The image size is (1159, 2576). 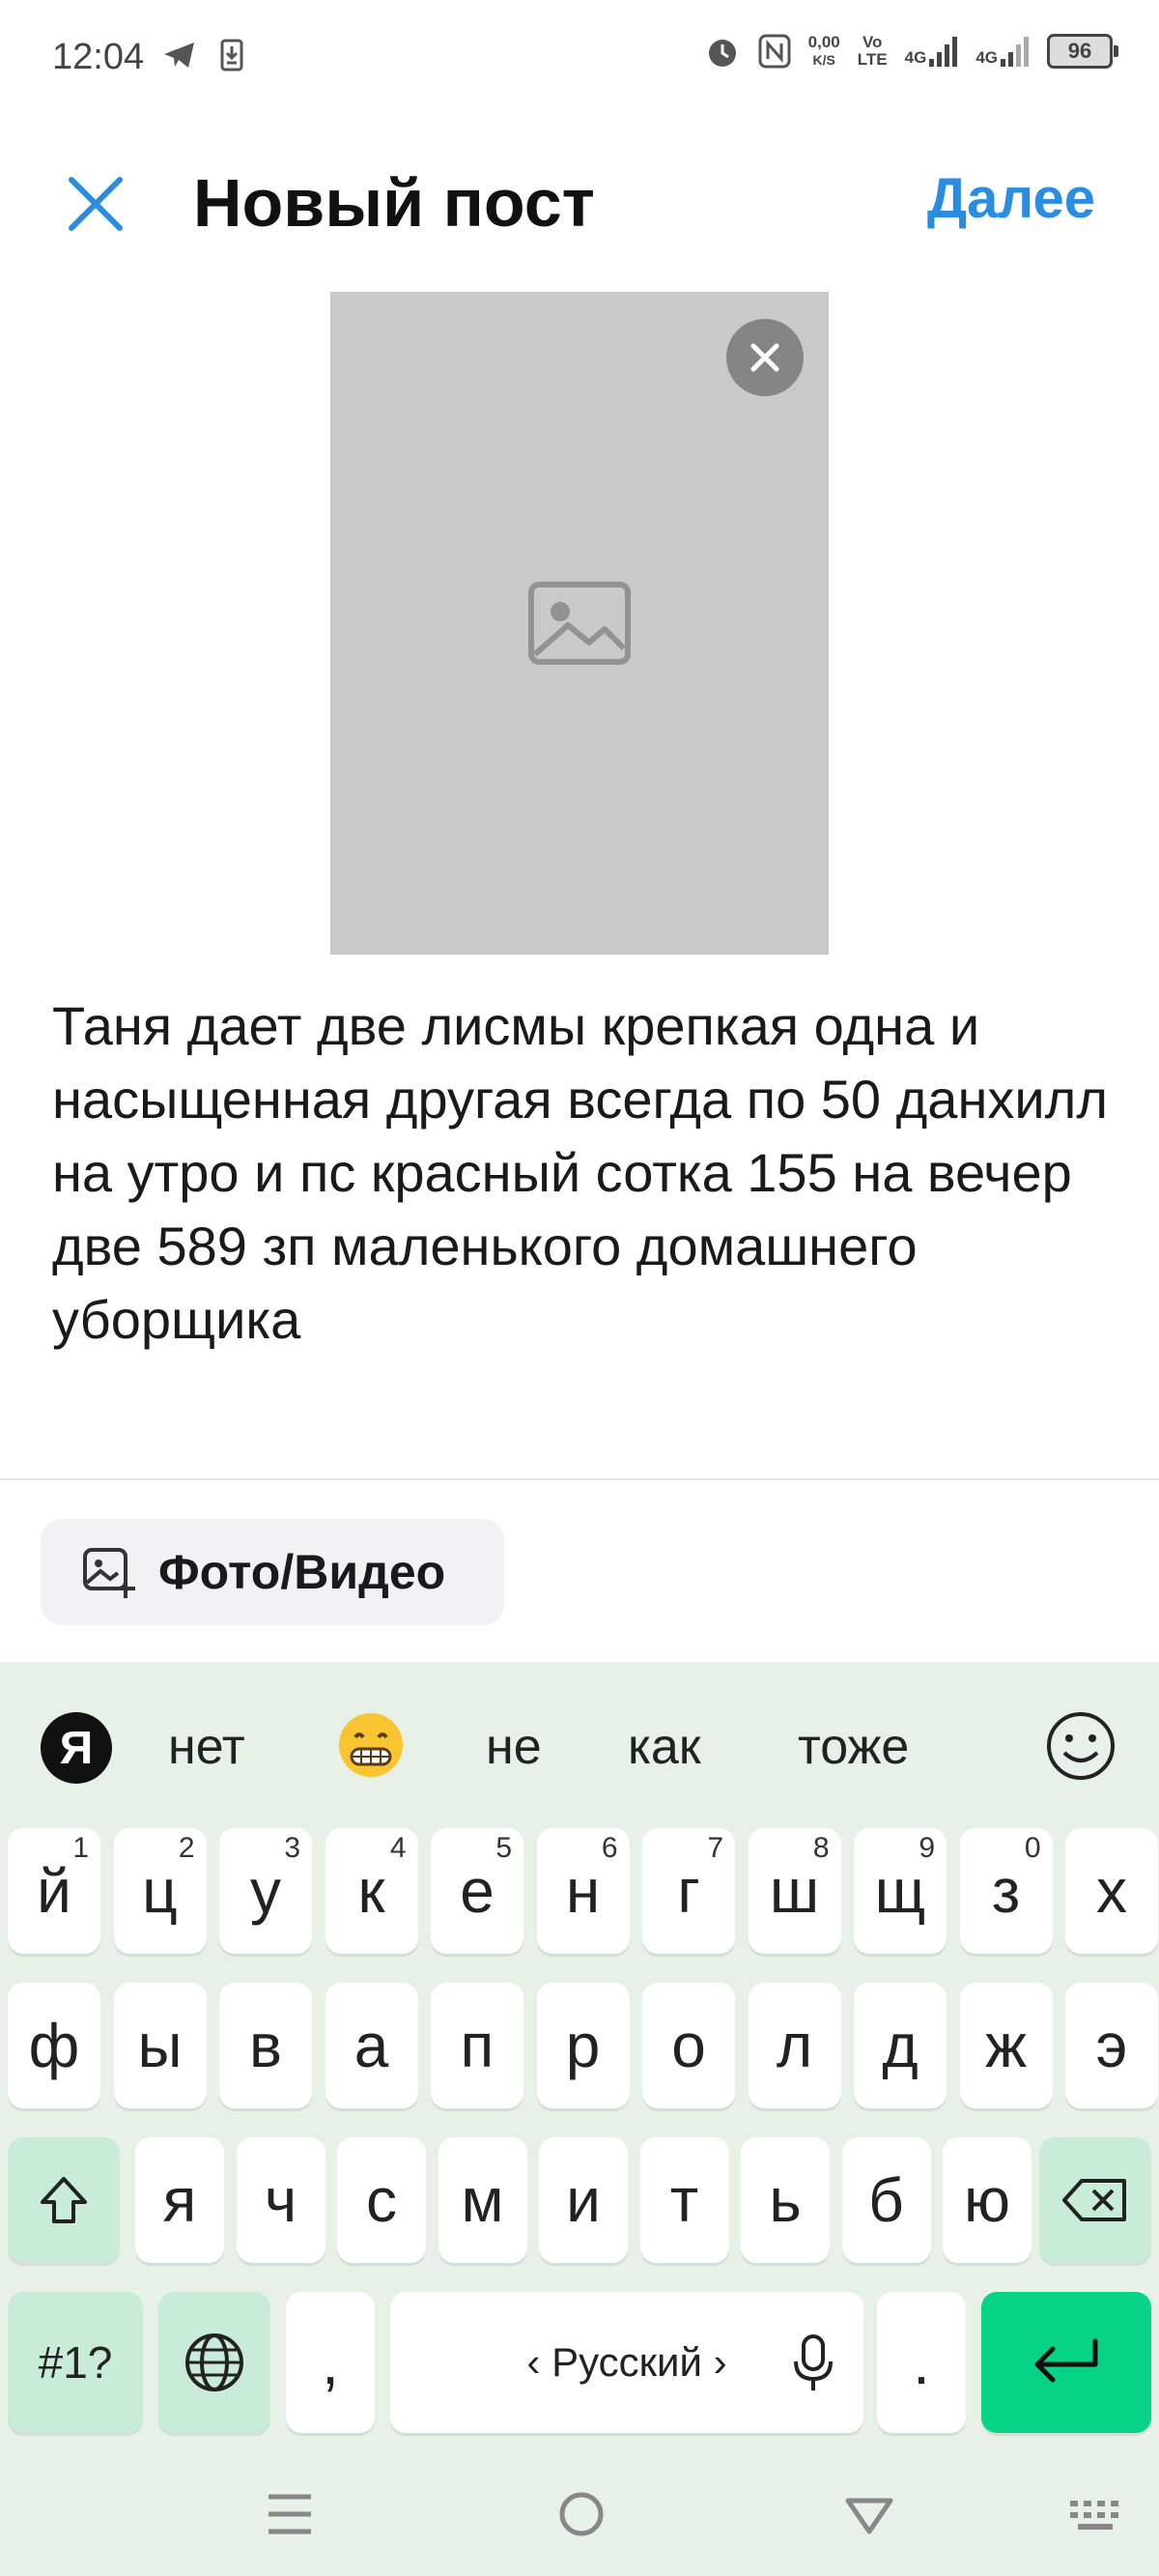 I want to click on key-label: р, so click(x=583, y=2046).